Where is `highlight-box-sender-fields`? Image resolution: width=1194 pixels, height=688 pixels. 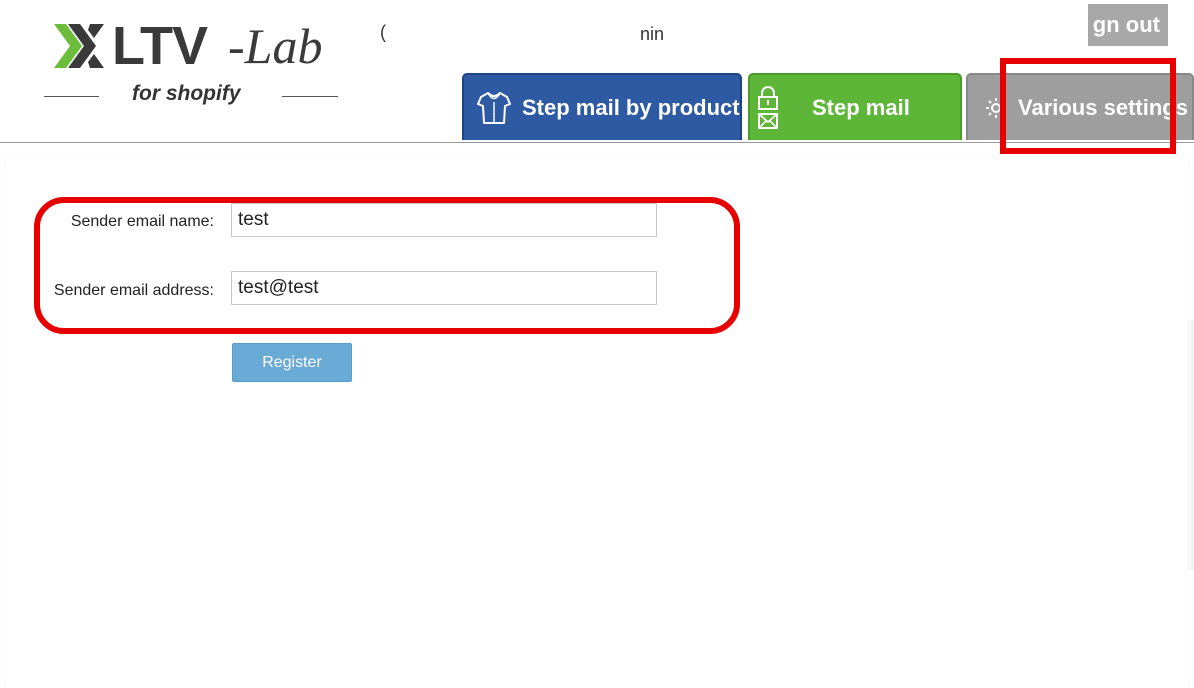
highlight-box-sender-fields is located at coordinates (387, 265).